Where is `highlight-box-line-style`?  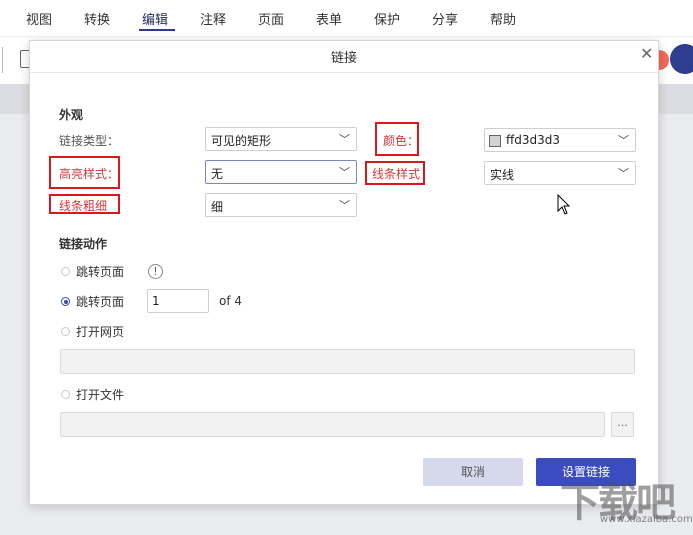
highlight-box-line-style is located at coordinates (395, 173).